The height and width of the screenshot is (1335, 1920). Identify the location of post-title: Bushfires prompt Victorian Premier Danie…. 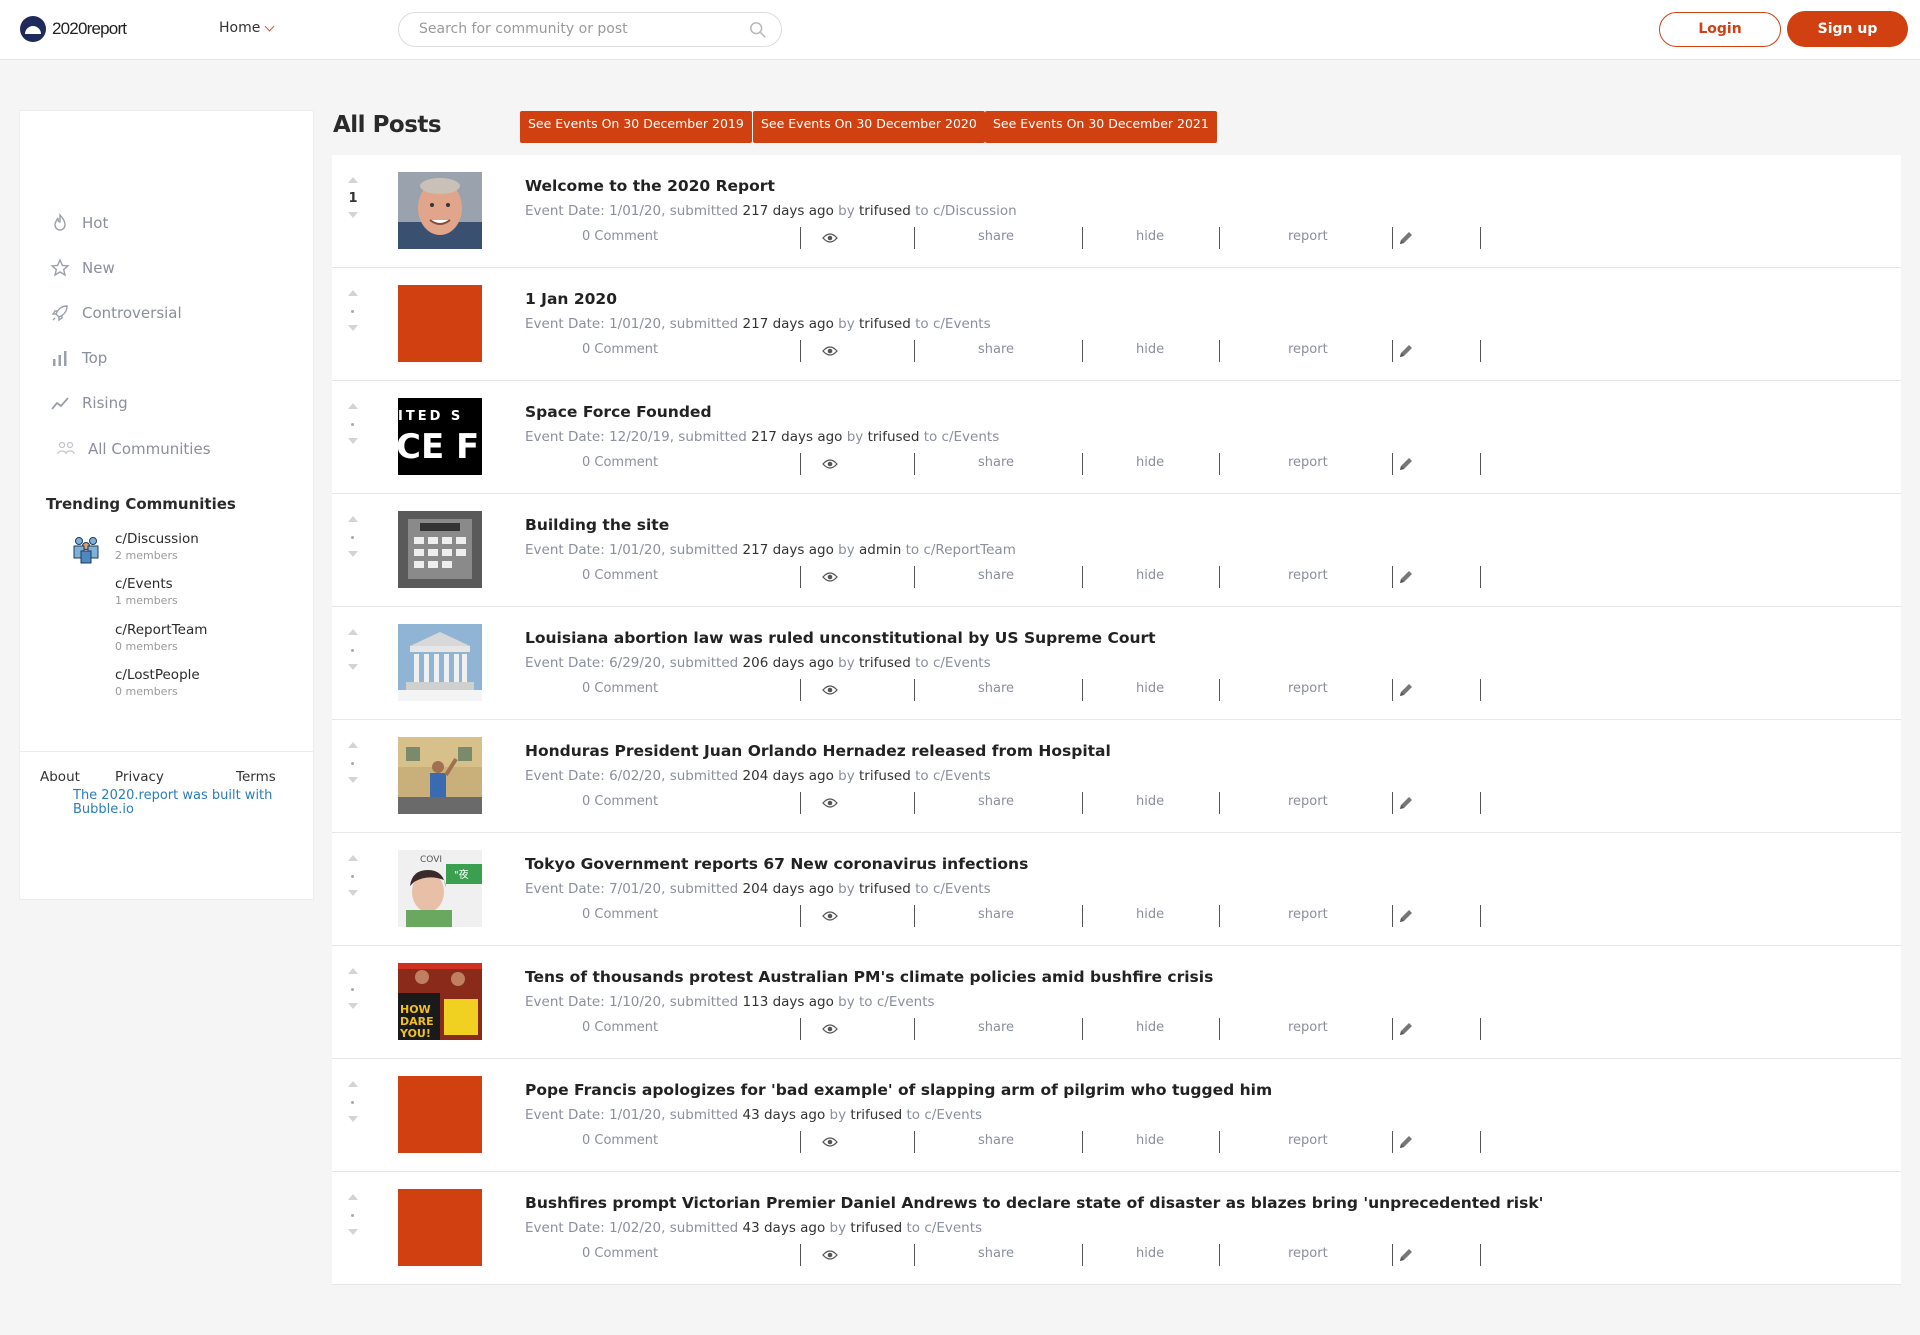
(1034, 1203).